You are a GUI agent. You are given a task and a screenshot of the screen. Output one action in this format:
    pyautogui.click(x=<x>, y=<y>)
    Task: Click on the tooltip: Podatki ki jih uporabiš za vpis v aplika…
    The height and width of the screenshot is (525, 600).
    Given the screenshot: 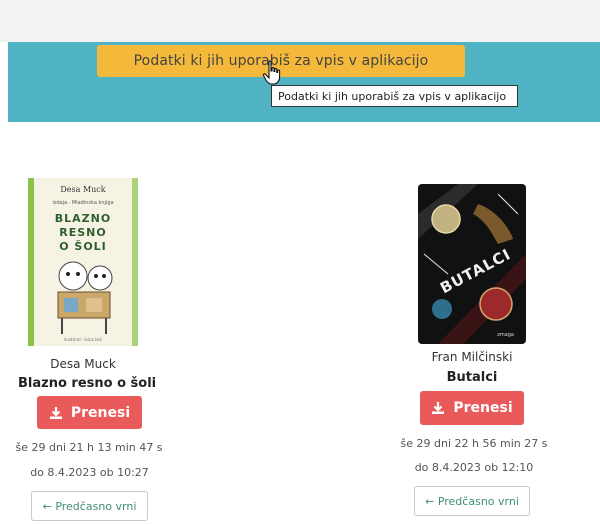 What is the action you would take?
    pyautogui.click(x=394, y=96)
    